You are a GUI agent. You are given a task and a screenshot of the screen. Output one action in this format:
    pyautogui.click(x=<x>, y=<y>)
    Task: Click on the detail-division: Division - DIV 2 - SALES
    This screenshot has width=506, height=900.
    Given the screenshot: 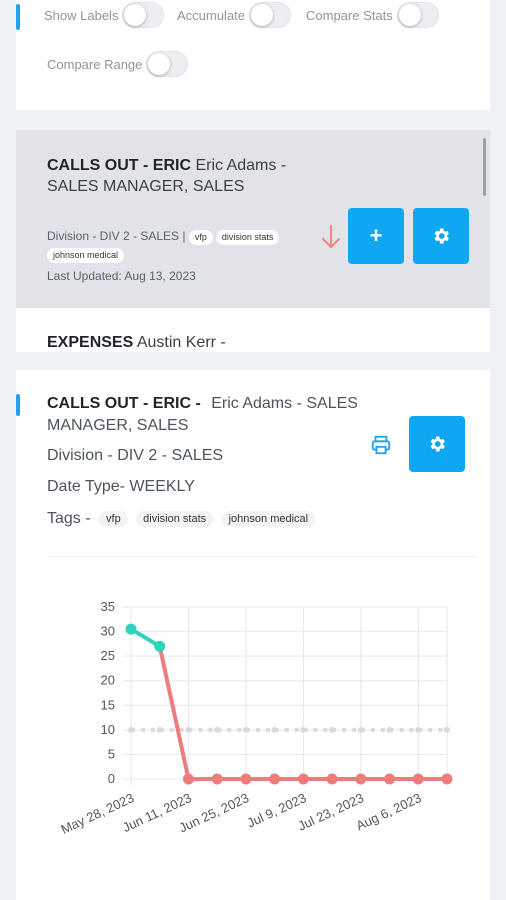 What is the action you would take?
    pyautogui.click(x=135, y=455)
    